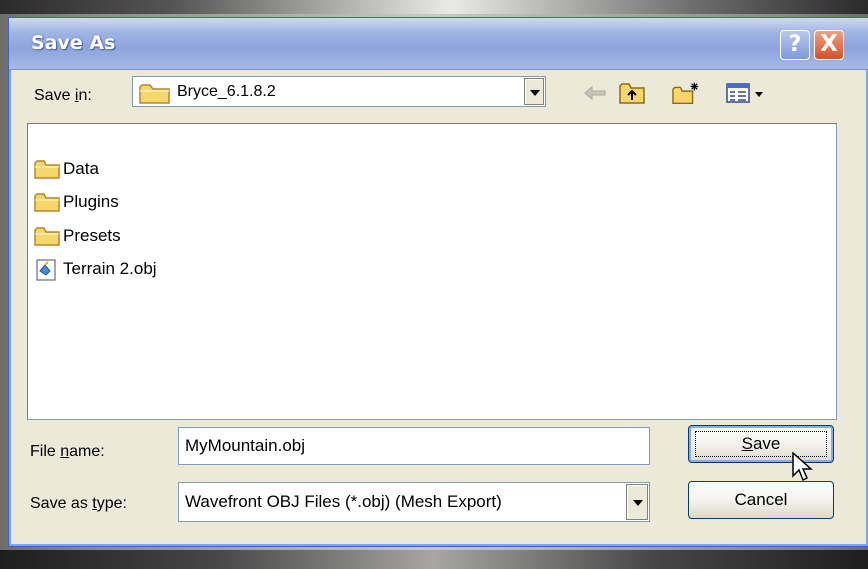 Image resolution: width=868 pixels, height=569 pixels. What do you see at coordinates (92, 235) in the screenshot?
I see `file-name: Presets` at bounding box center [92, 235].